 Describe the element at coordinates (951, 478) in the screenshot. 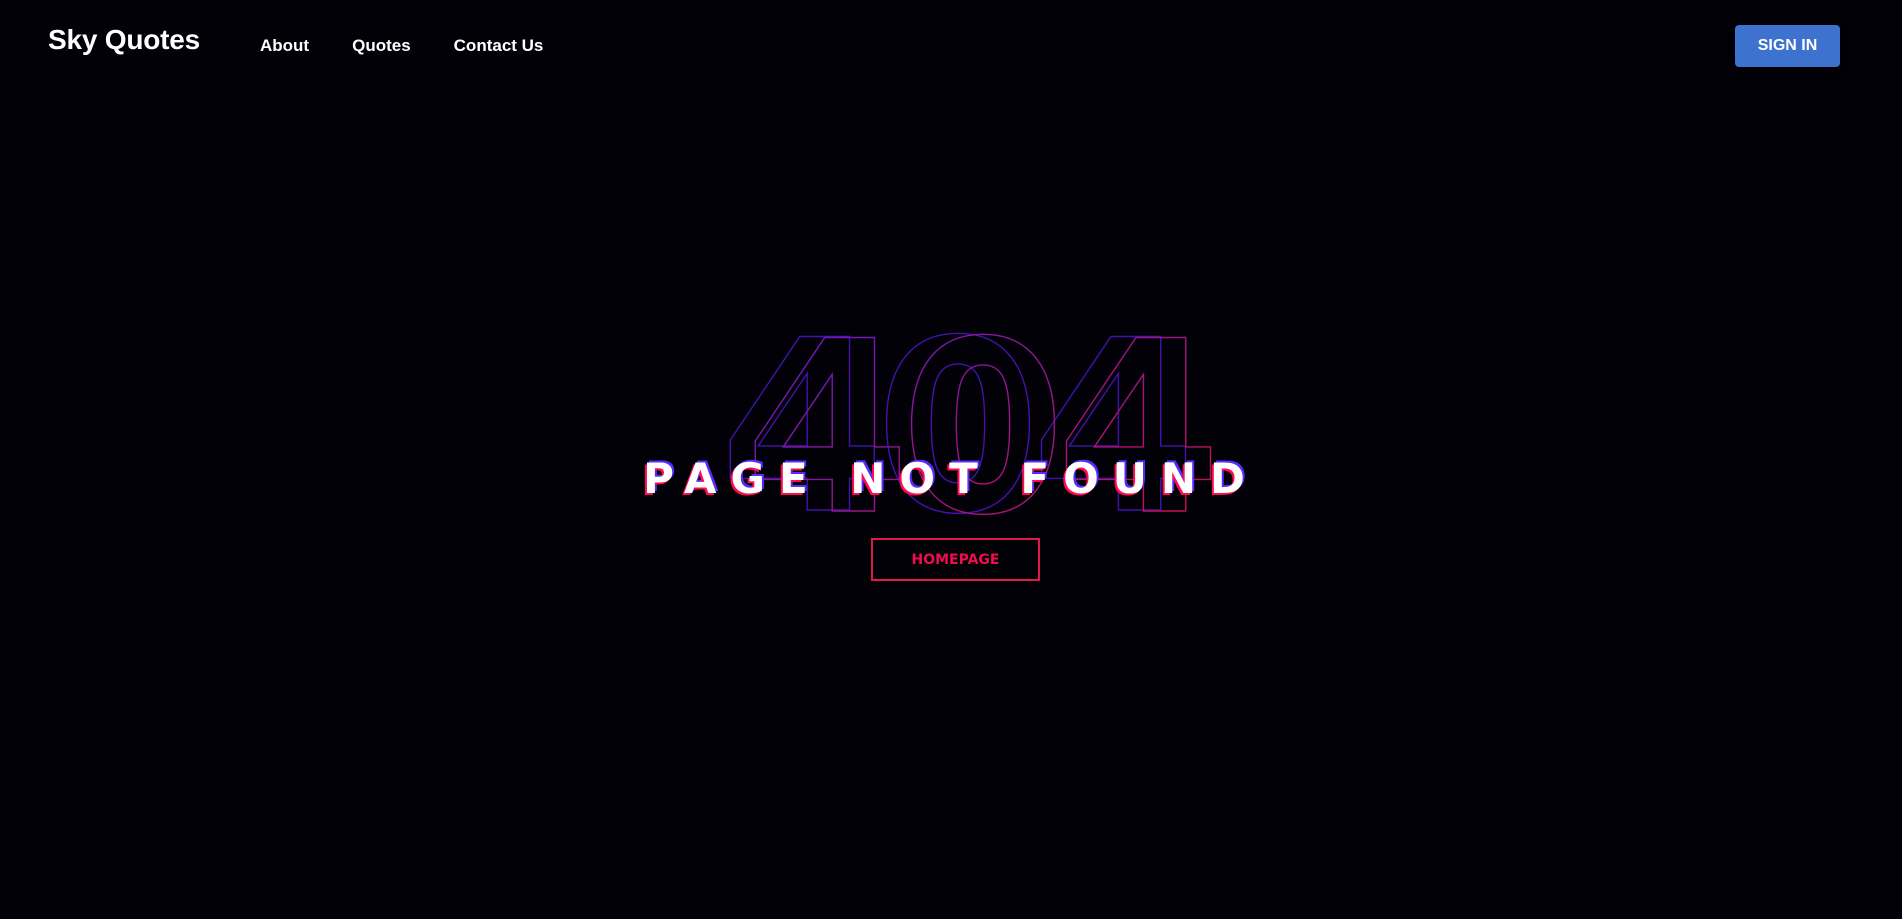

I see `page-not-found-heading: PAGE NOT FOUND` at that location.